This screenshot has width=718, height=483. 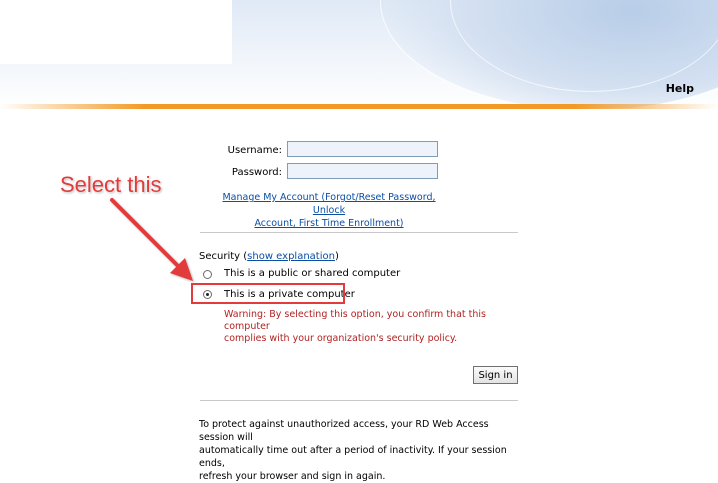 I want to click on show-explanation-link: show explanation, so click(x=291, y=256).